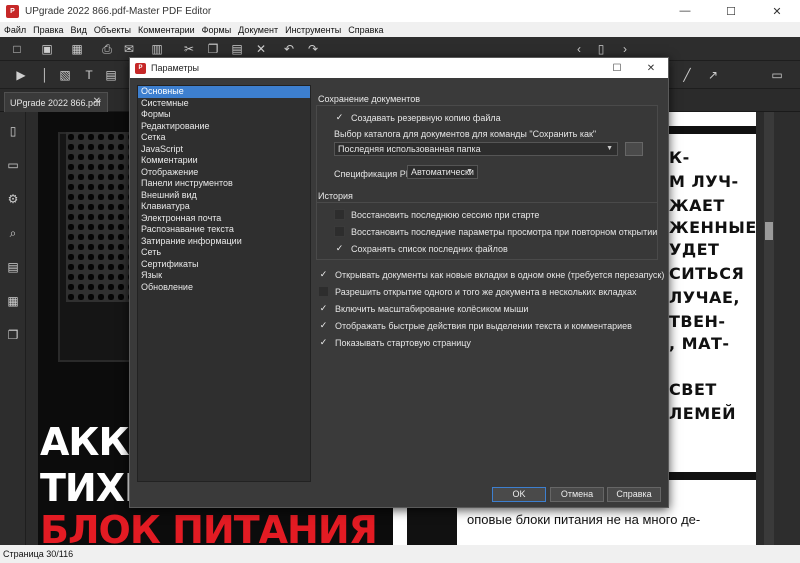 This screenshot has height=563, width=800. Describe the element at coordinates (224, 138) in the screenshot. I see `category-grid: Сетка` at that location.